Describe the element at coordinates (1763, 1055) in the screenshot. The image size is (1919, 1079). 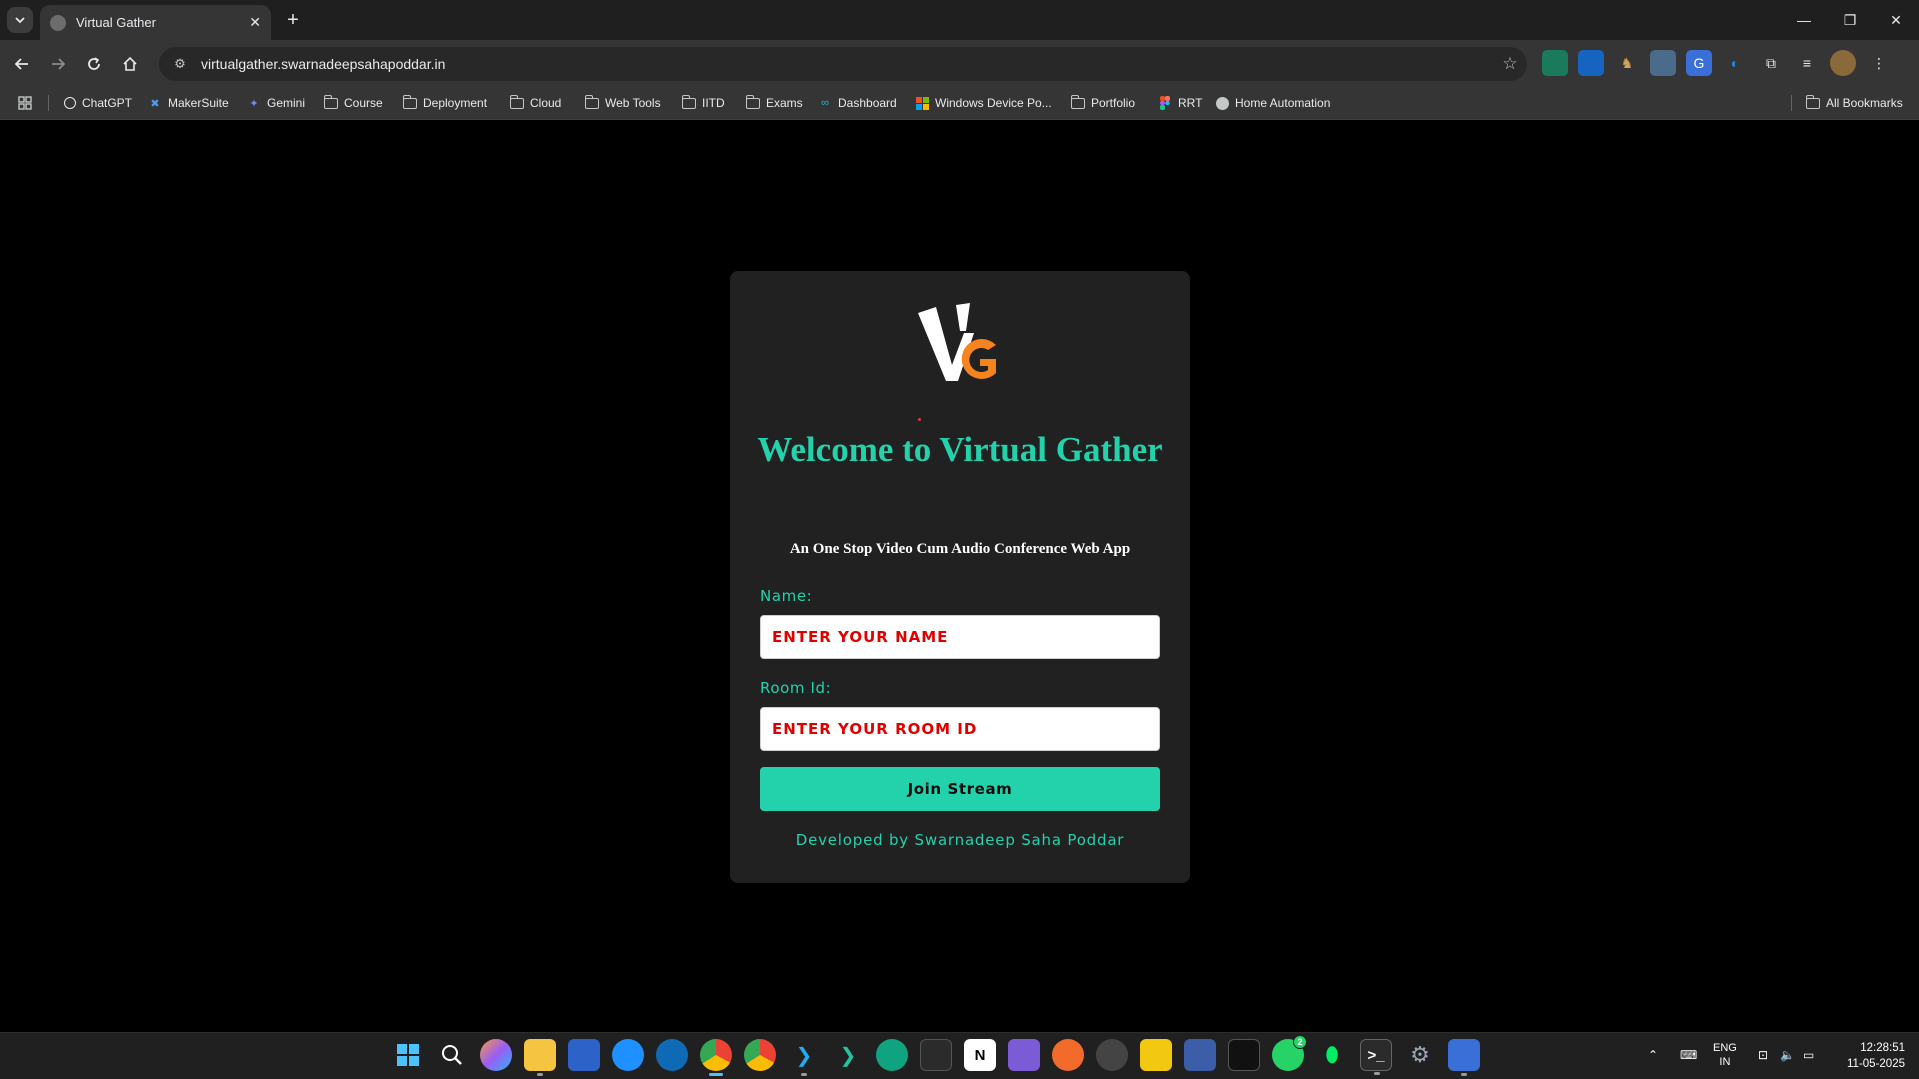
I see `network-icon: ⊡` at that location.